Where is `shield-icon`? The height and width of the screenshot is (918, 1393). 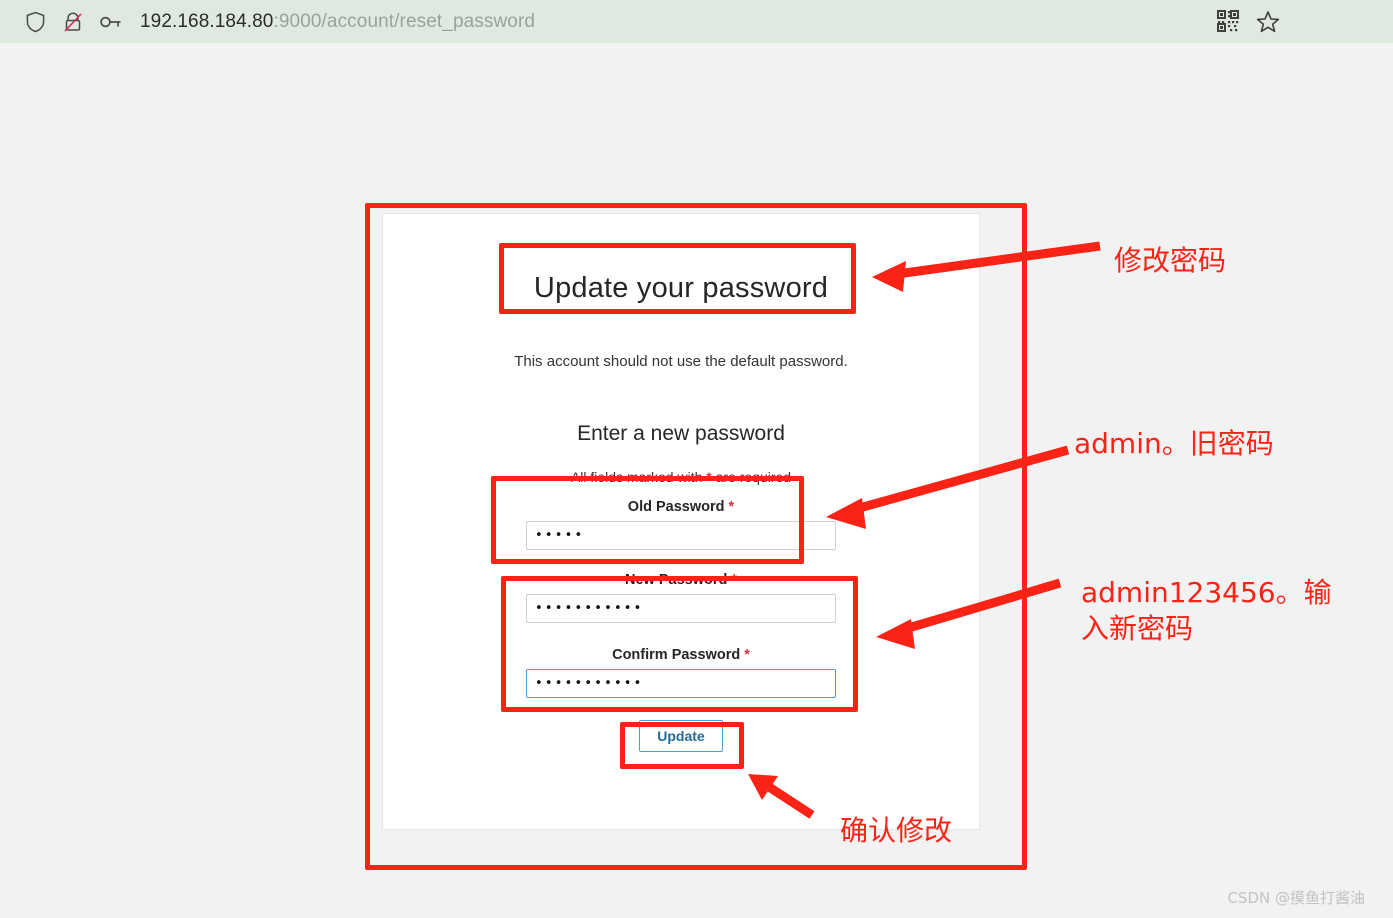 shield-icon is located at coordinates (35, 22).